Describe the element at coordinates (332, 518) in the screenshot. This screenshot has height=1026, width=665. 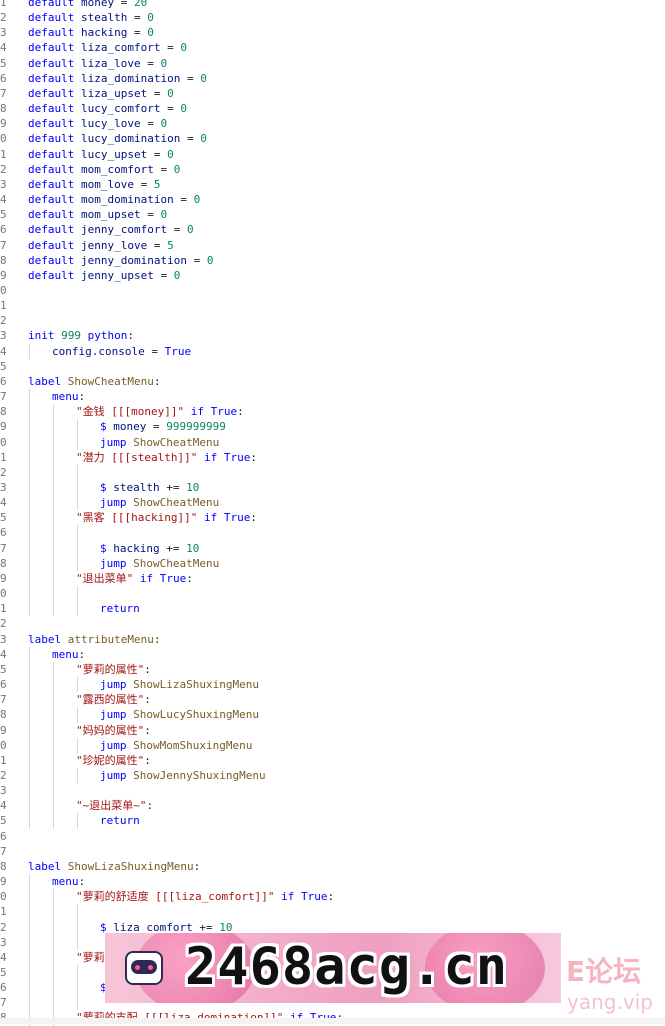
I see `code-line: 5 "黑客 [[[hacking]]" if True:` at that location.